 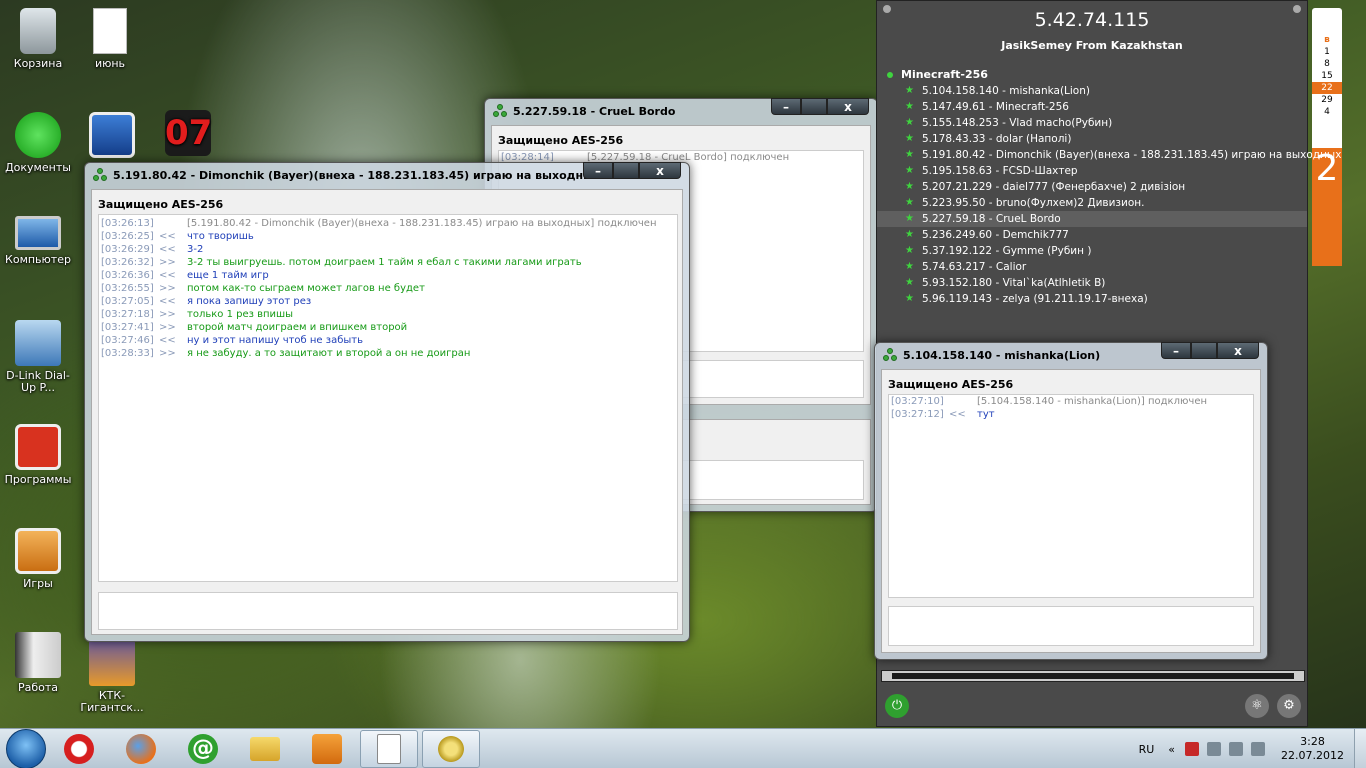 I want to click on contact-item: ★ 5.74.63.217 - Calior, so click(x=1092, y=267).